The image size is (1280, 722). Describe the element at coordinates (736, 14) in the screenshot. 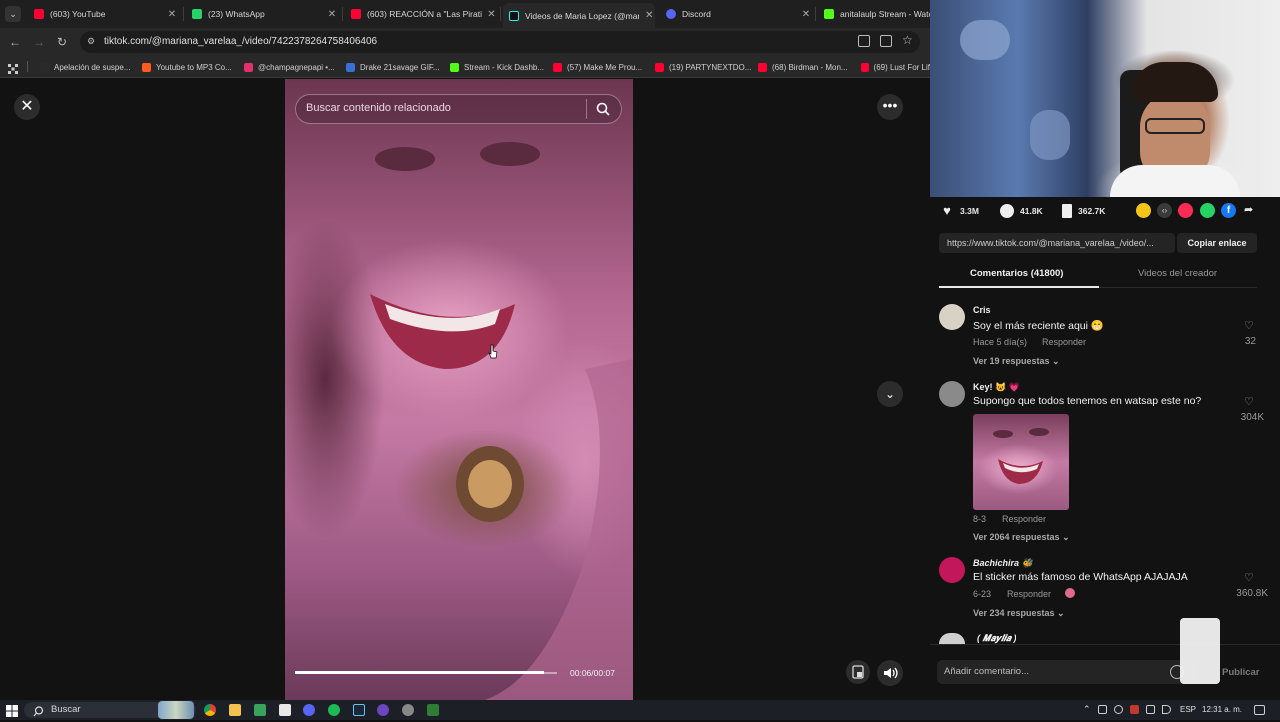

I see `browser-tab: Discord ✕` at that location.